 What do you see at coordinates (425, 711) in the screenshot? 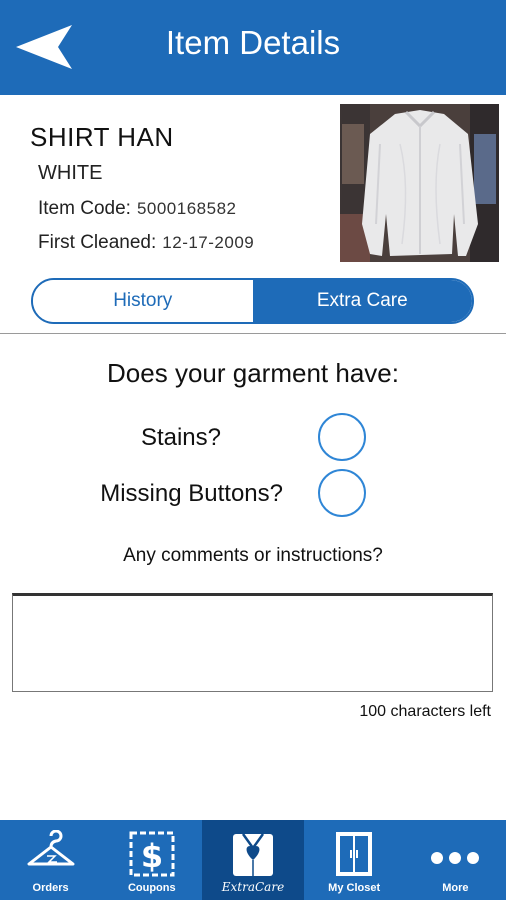
I see `characters-left-counter: 100 characters left` at bounding box center [425, 711].